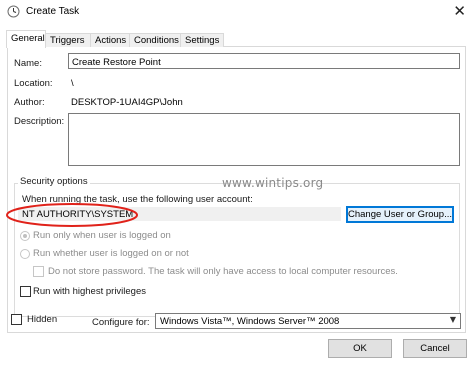 This screenshot has height=365, width=474. What do you see at coordinates (155, 40) in the screenshot?
I see `tab-conditions: Conditions` at bounding box center [155, 40].